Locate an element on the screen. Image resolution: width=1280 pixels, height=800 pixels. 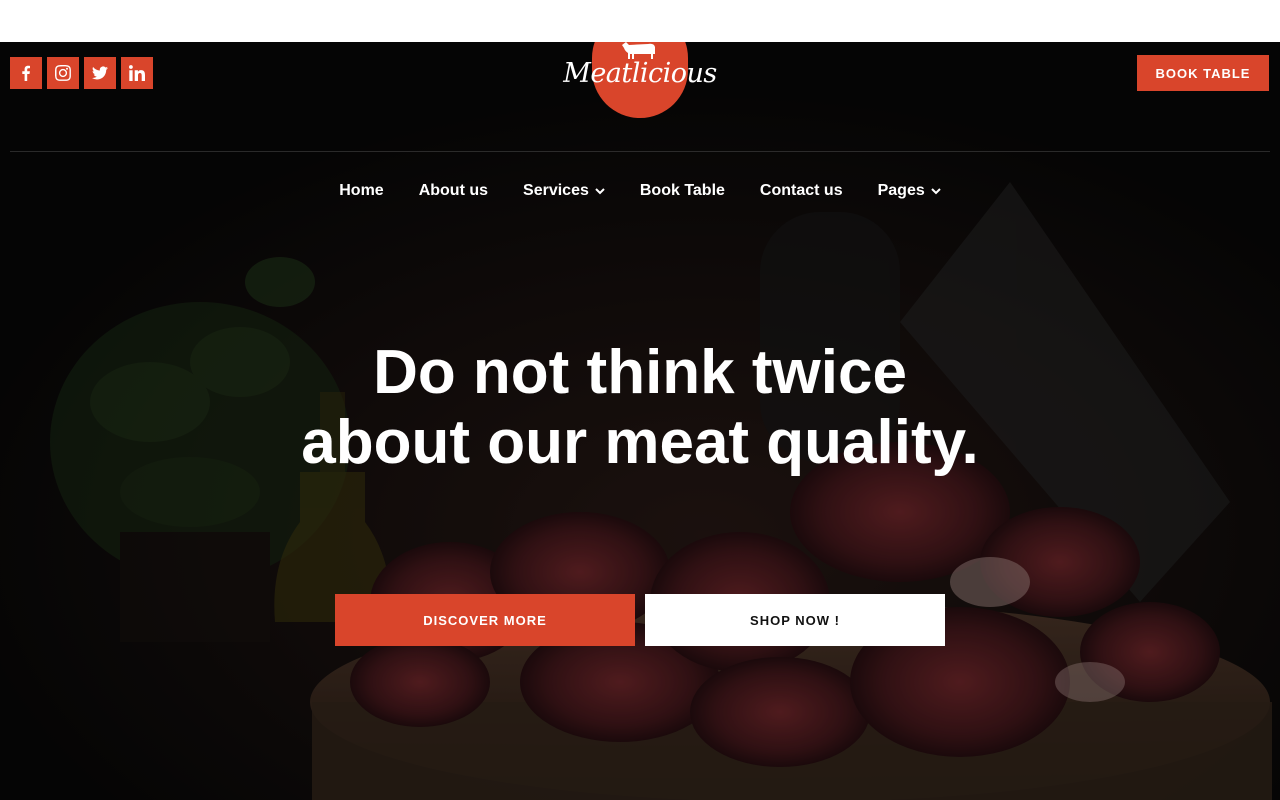
nav-home: Home is located at coordinates (361, 191).